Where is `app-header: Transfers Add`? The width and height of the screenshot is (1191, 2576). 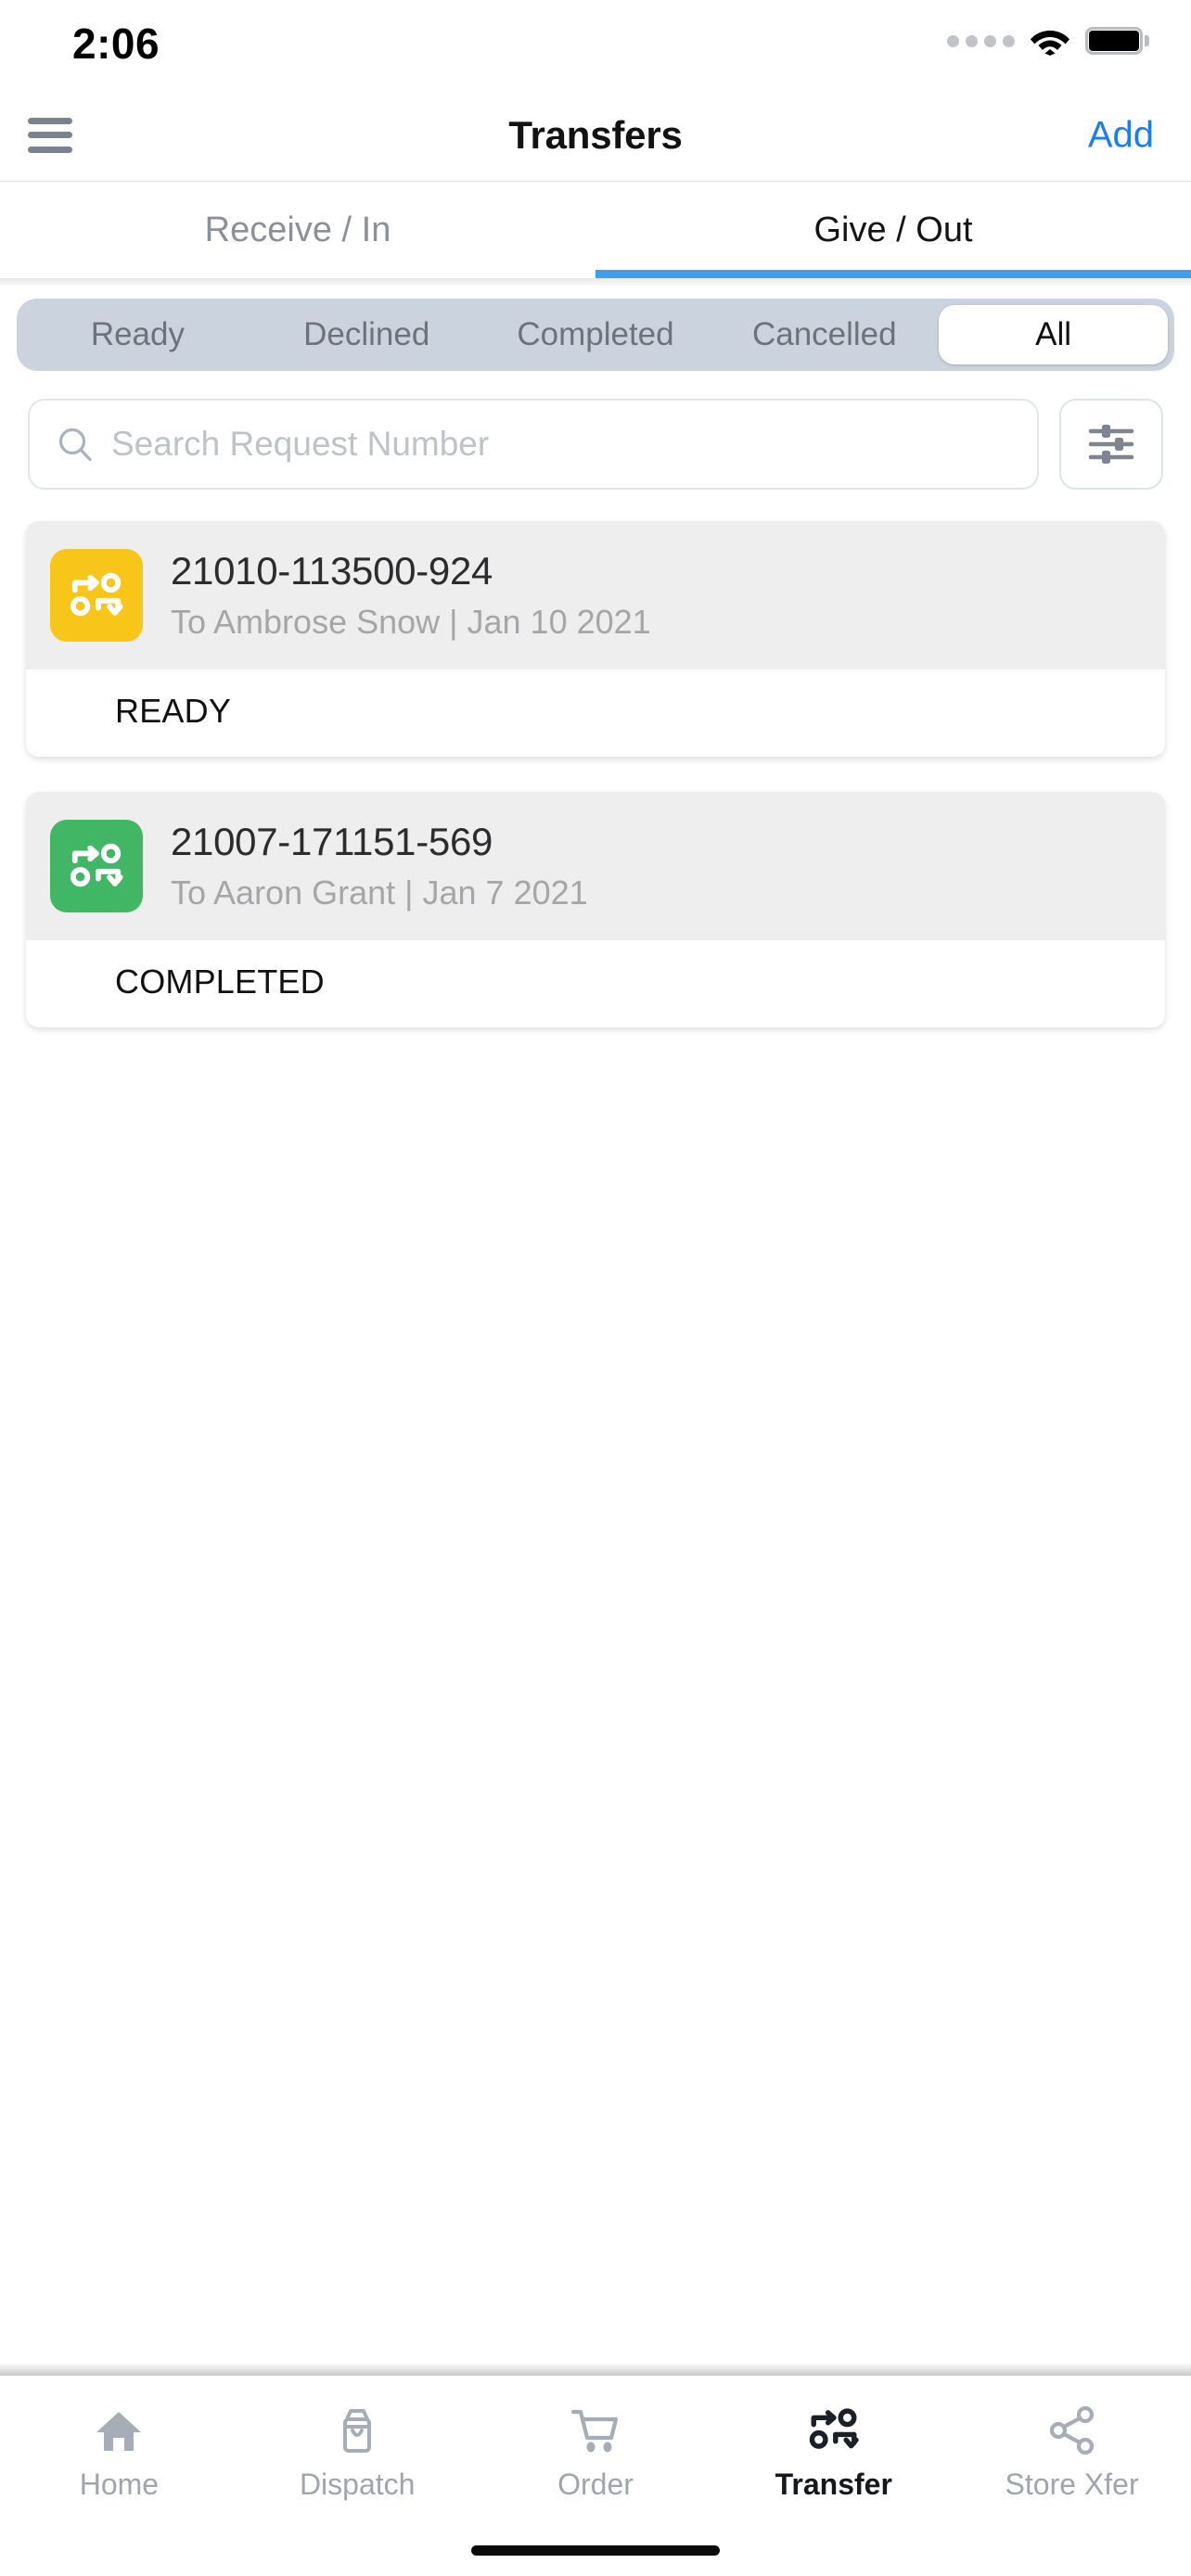
app-header: Transfers Add is located at coordinates (595, 135).